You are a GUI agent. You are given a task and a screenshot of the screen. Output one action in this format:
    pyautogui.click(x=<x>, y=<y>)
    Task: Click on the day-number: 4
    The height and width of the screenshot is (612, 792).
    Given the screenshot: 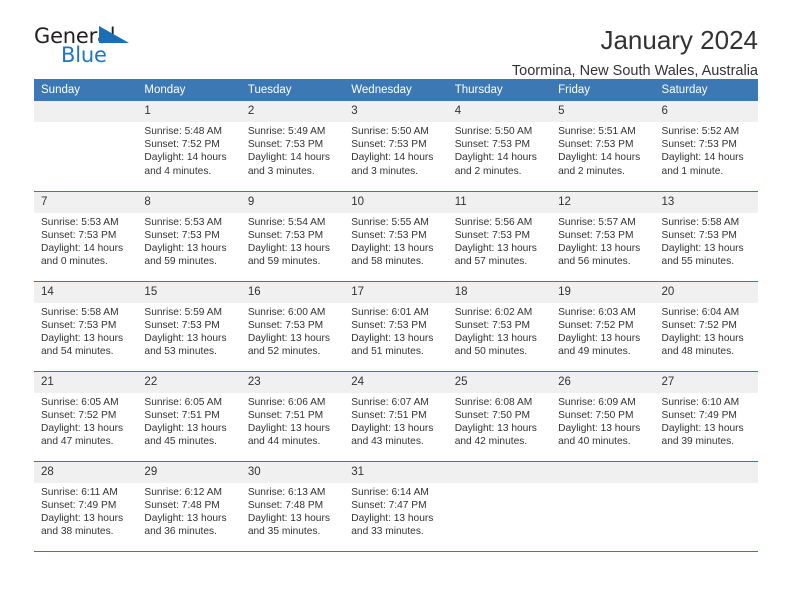 What is the action you would take?
    pyautogui.click(x=499, y=111)
    